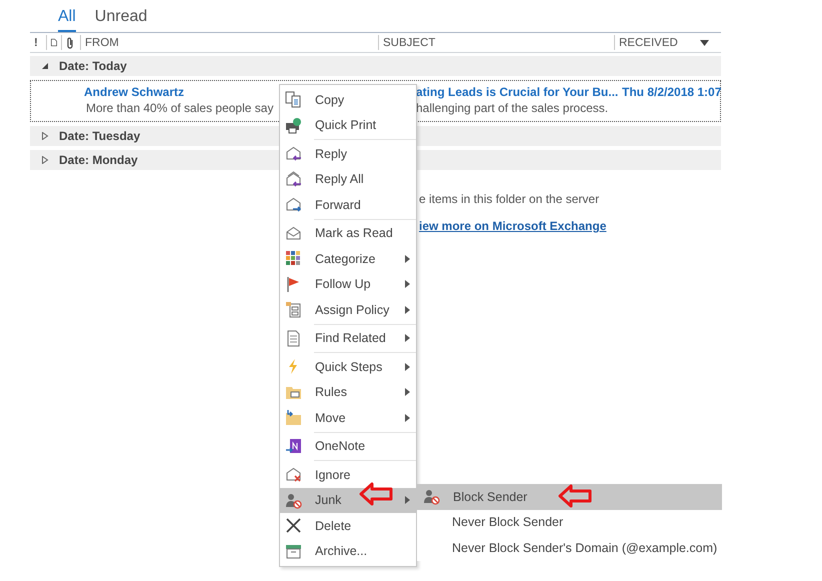 This screenshot has height=581, width=822. What do you see at coordinates (98, 160) in the screenshot?
I see `group-label: Date: Monday` at bounding box center [98, 160].